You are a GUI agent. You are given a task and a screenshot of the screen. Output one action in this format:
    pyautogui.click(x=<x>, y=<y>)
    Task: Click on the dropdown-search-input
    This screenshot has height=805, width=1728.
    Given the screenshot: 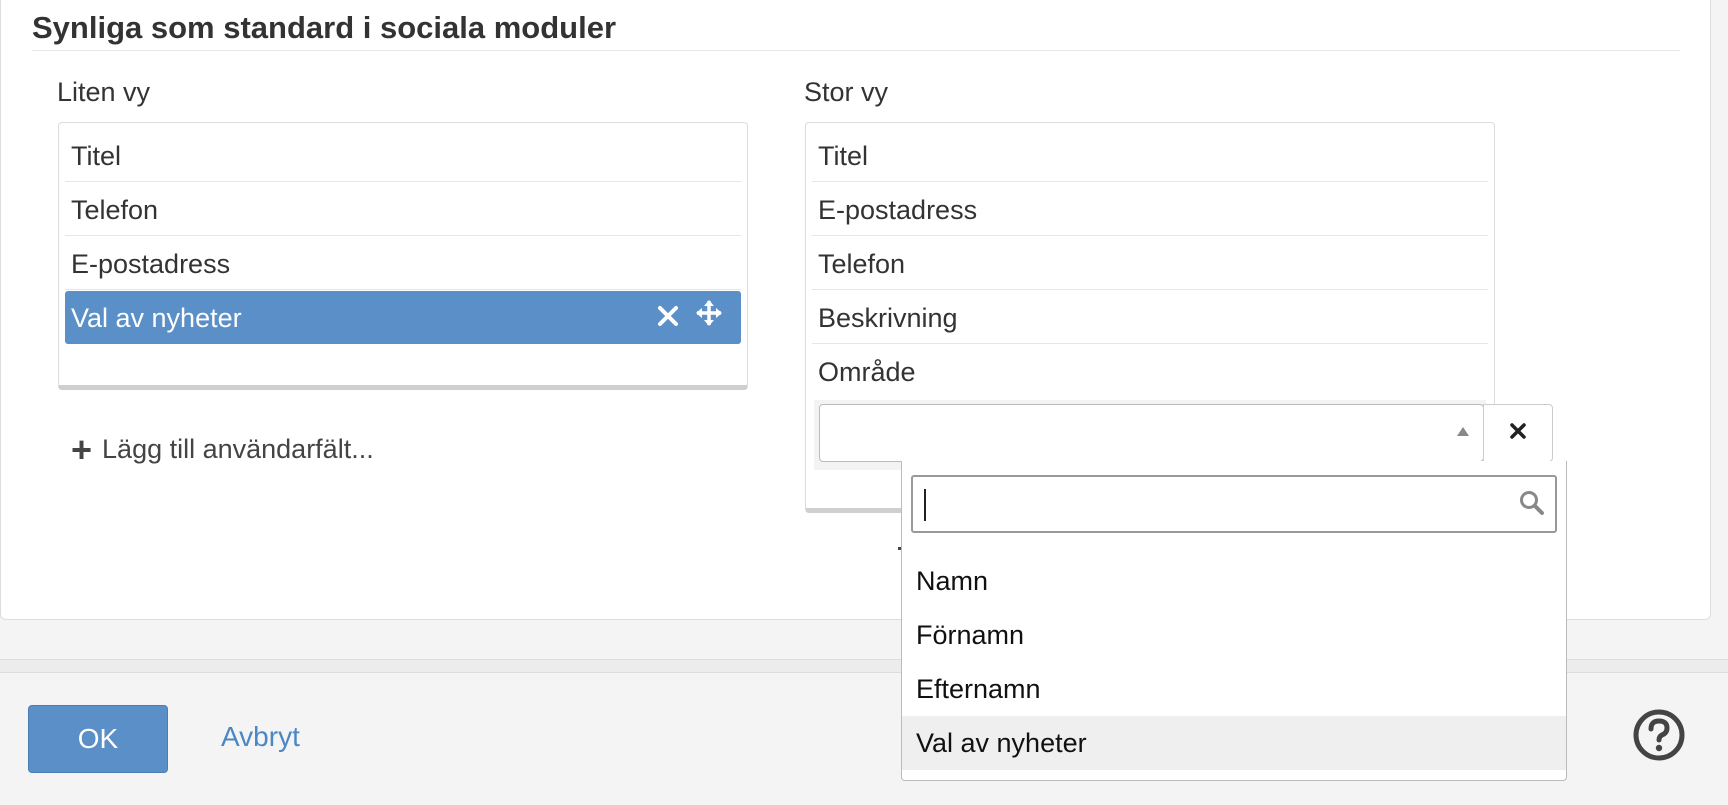 What is the action you would take?
    pyautogui.click(x=1234, y=504)
    